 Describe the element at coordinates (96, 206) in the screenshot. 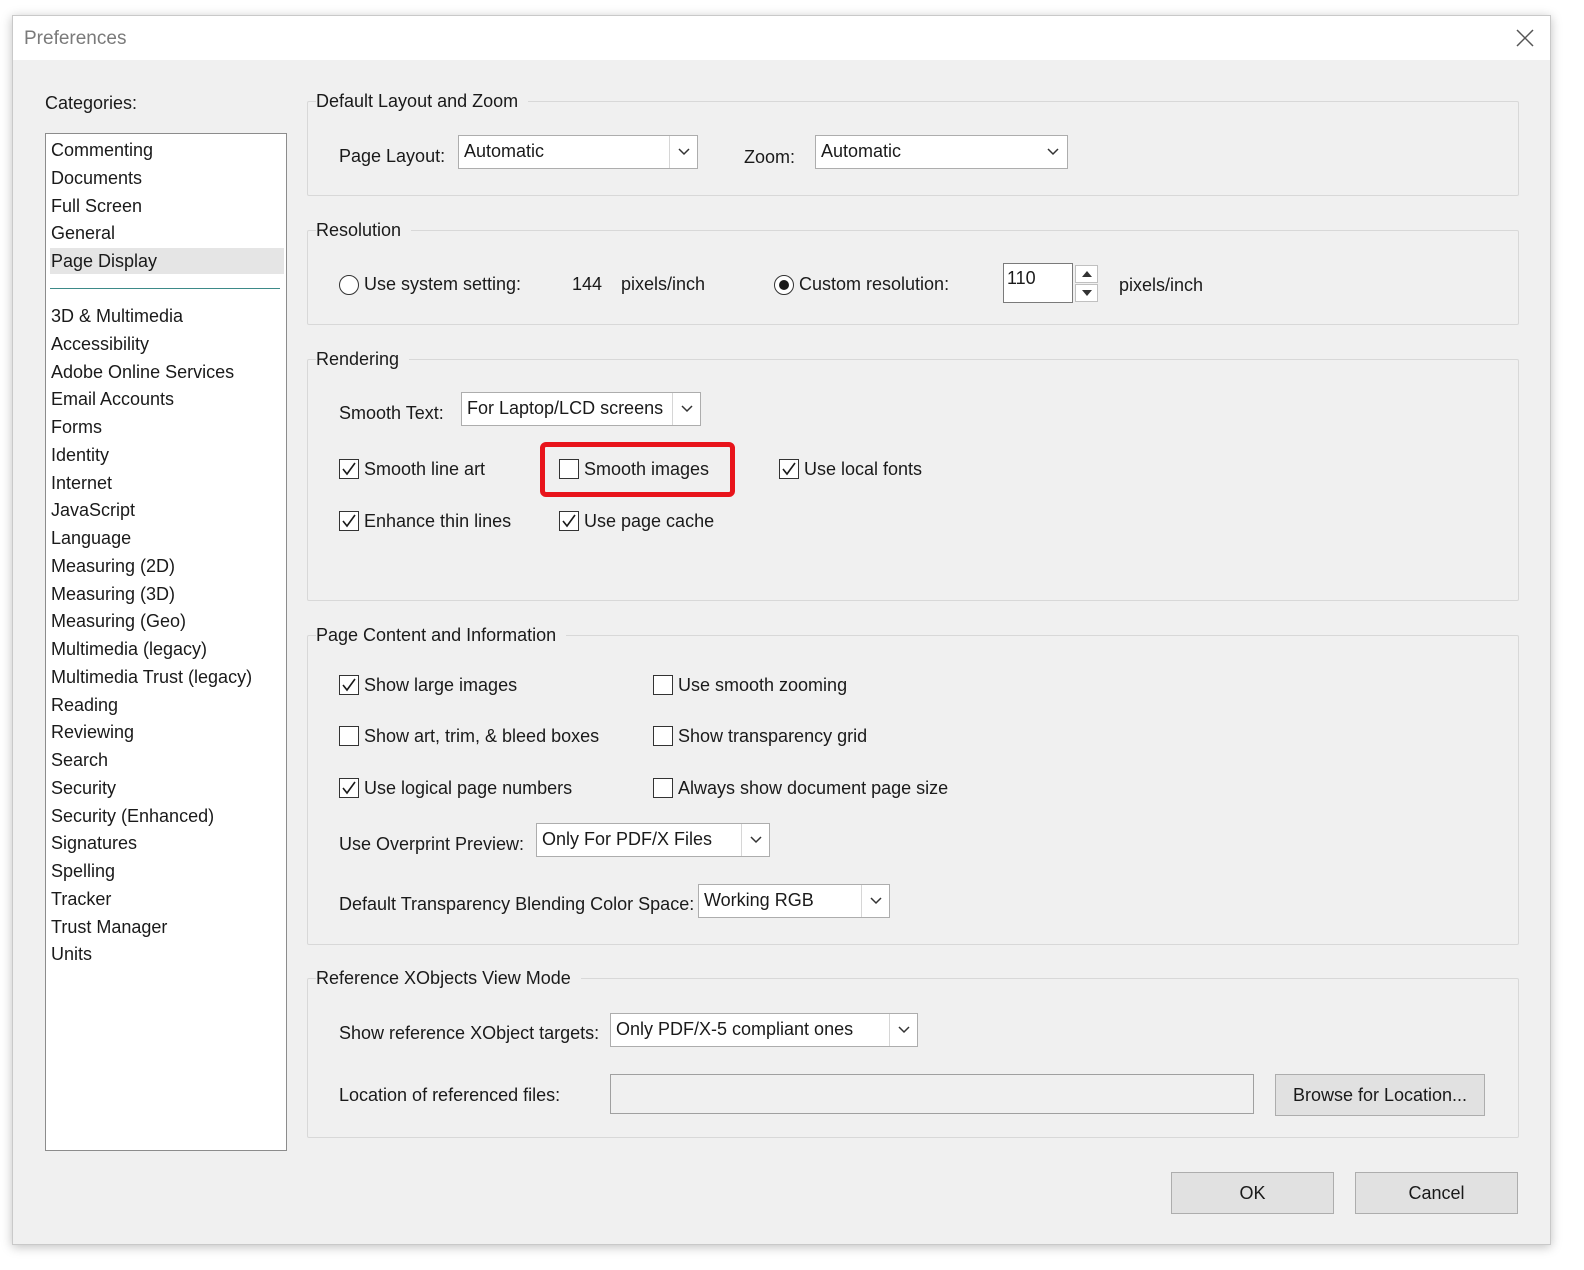

I see `category-item: Full Screen` at that location.